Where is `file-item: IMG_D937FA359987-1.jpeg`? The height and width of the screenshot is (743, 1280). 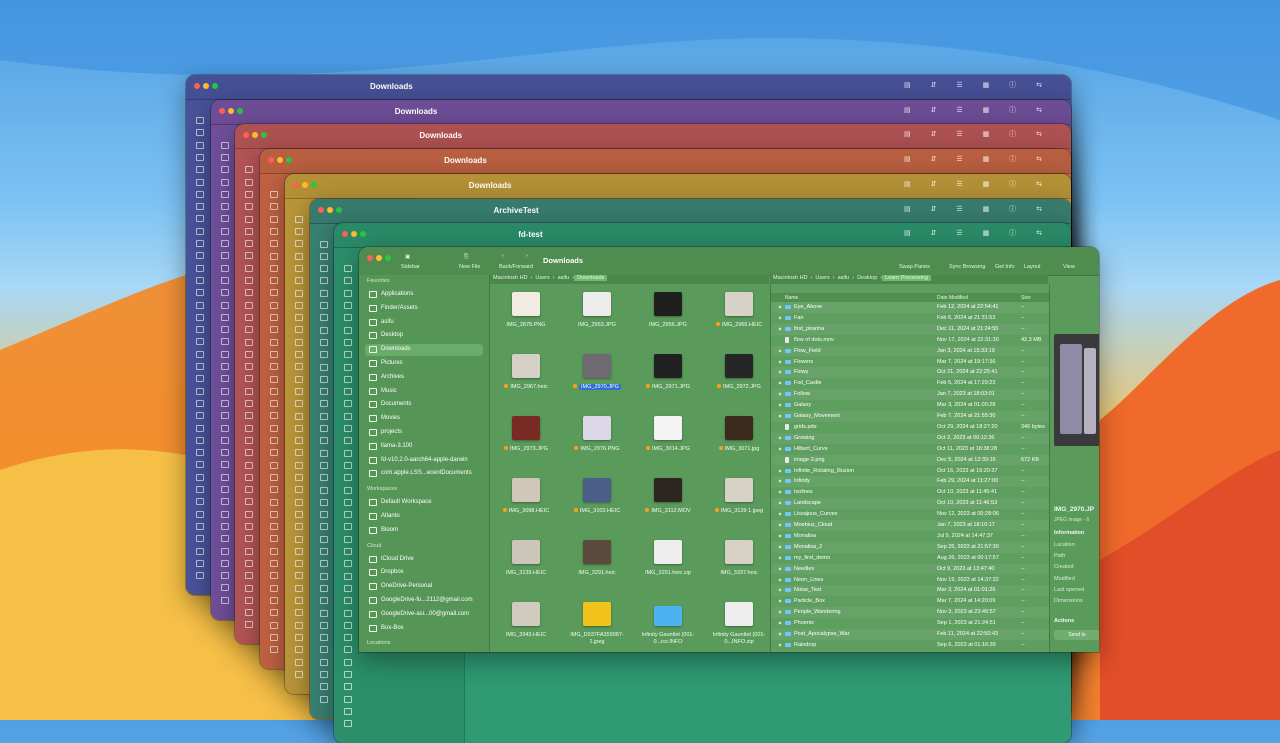 file-item: IMG_D937FA359987-1.jpeg is located at coordinates (597, 624).